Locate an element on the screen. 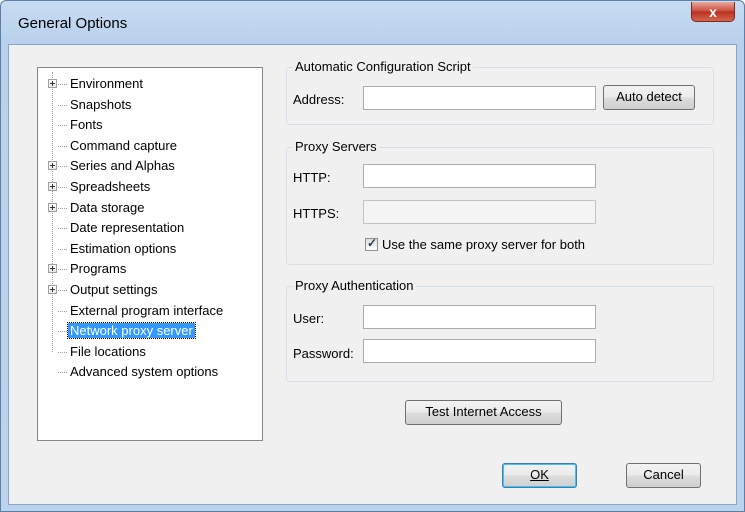  address-input is located at coordinates (479, 98).